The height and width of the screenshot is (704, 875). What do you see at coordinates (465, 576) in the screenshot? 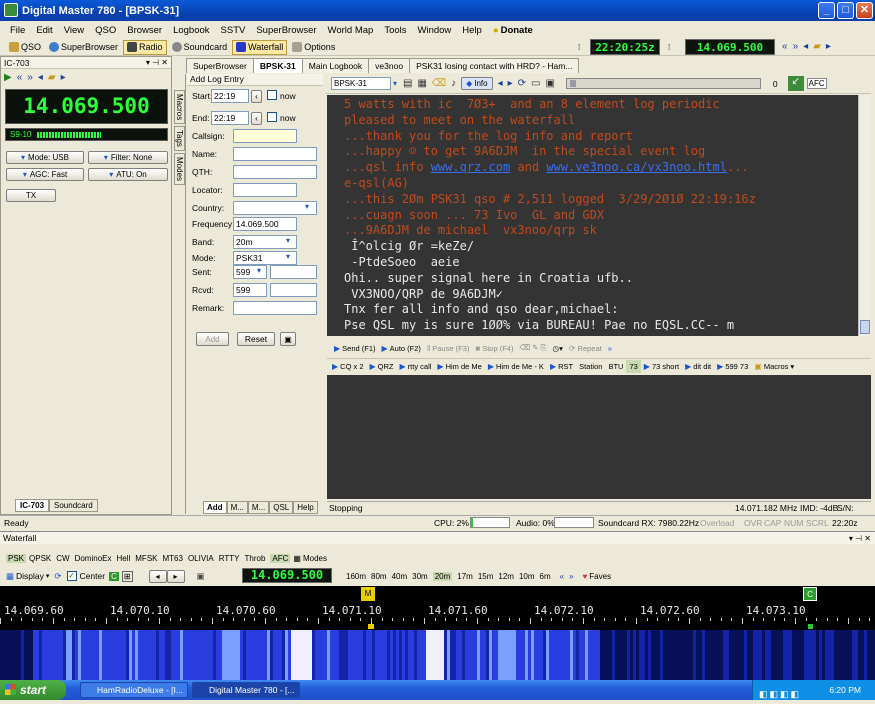
I see `band-17m: 17m` at bounding box center [465, 576].